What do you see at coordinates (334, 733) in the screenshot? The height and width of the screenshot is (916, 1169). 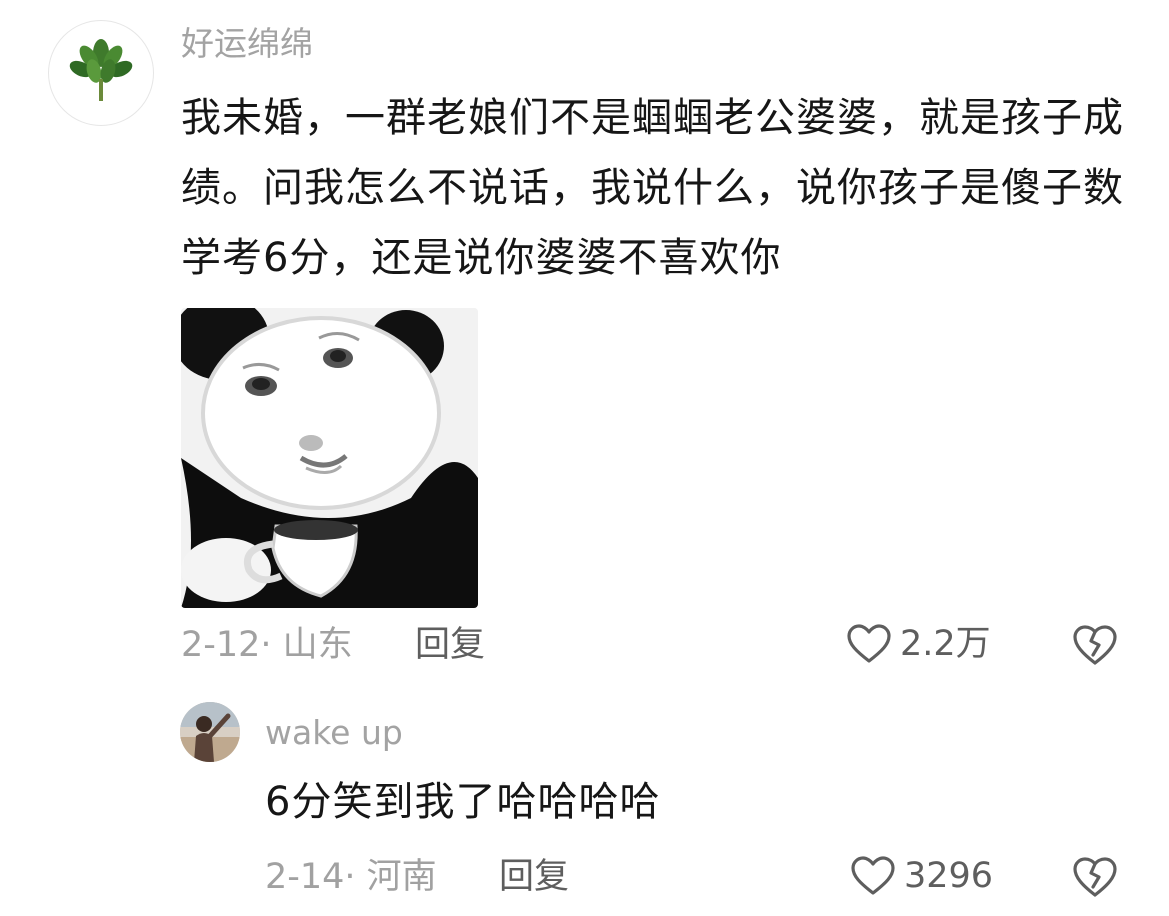 I see `replier-username: wake up` at bounding box center [334, 733].